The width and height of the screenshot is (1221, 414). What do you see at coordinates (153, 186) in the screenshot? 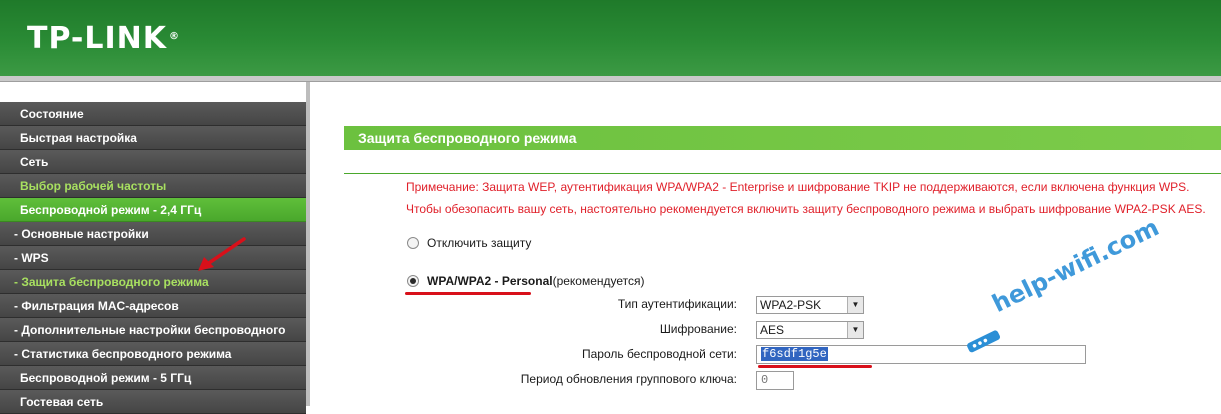
I see `sidebar-item-band-selection: Выбор рабочей частоты` at bounding box center [153, 186].